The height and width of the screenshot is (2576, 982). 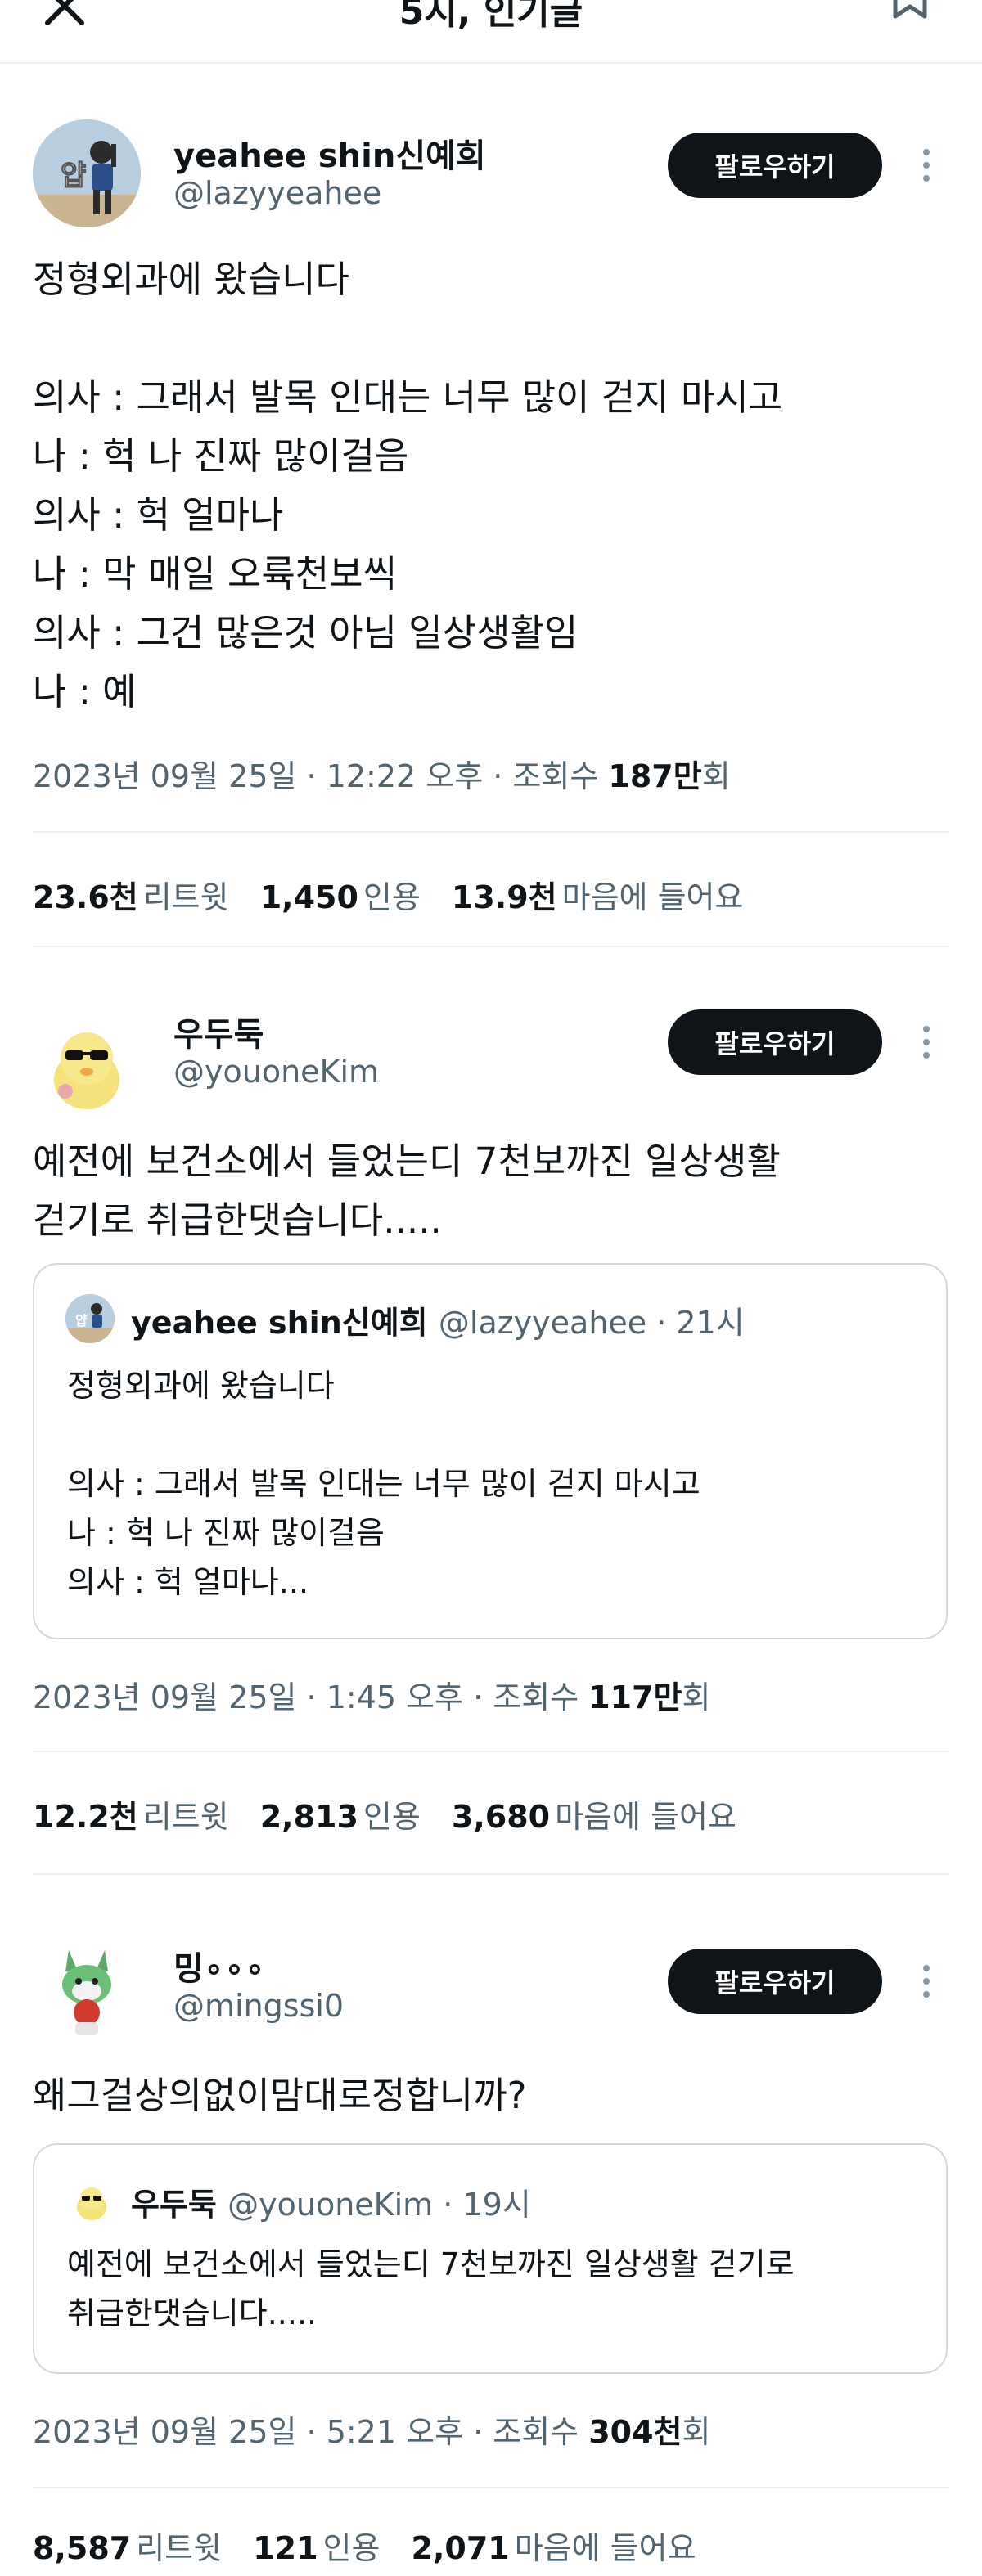 I want to click on like-count: 3,680, so click(x=501, y=1817).